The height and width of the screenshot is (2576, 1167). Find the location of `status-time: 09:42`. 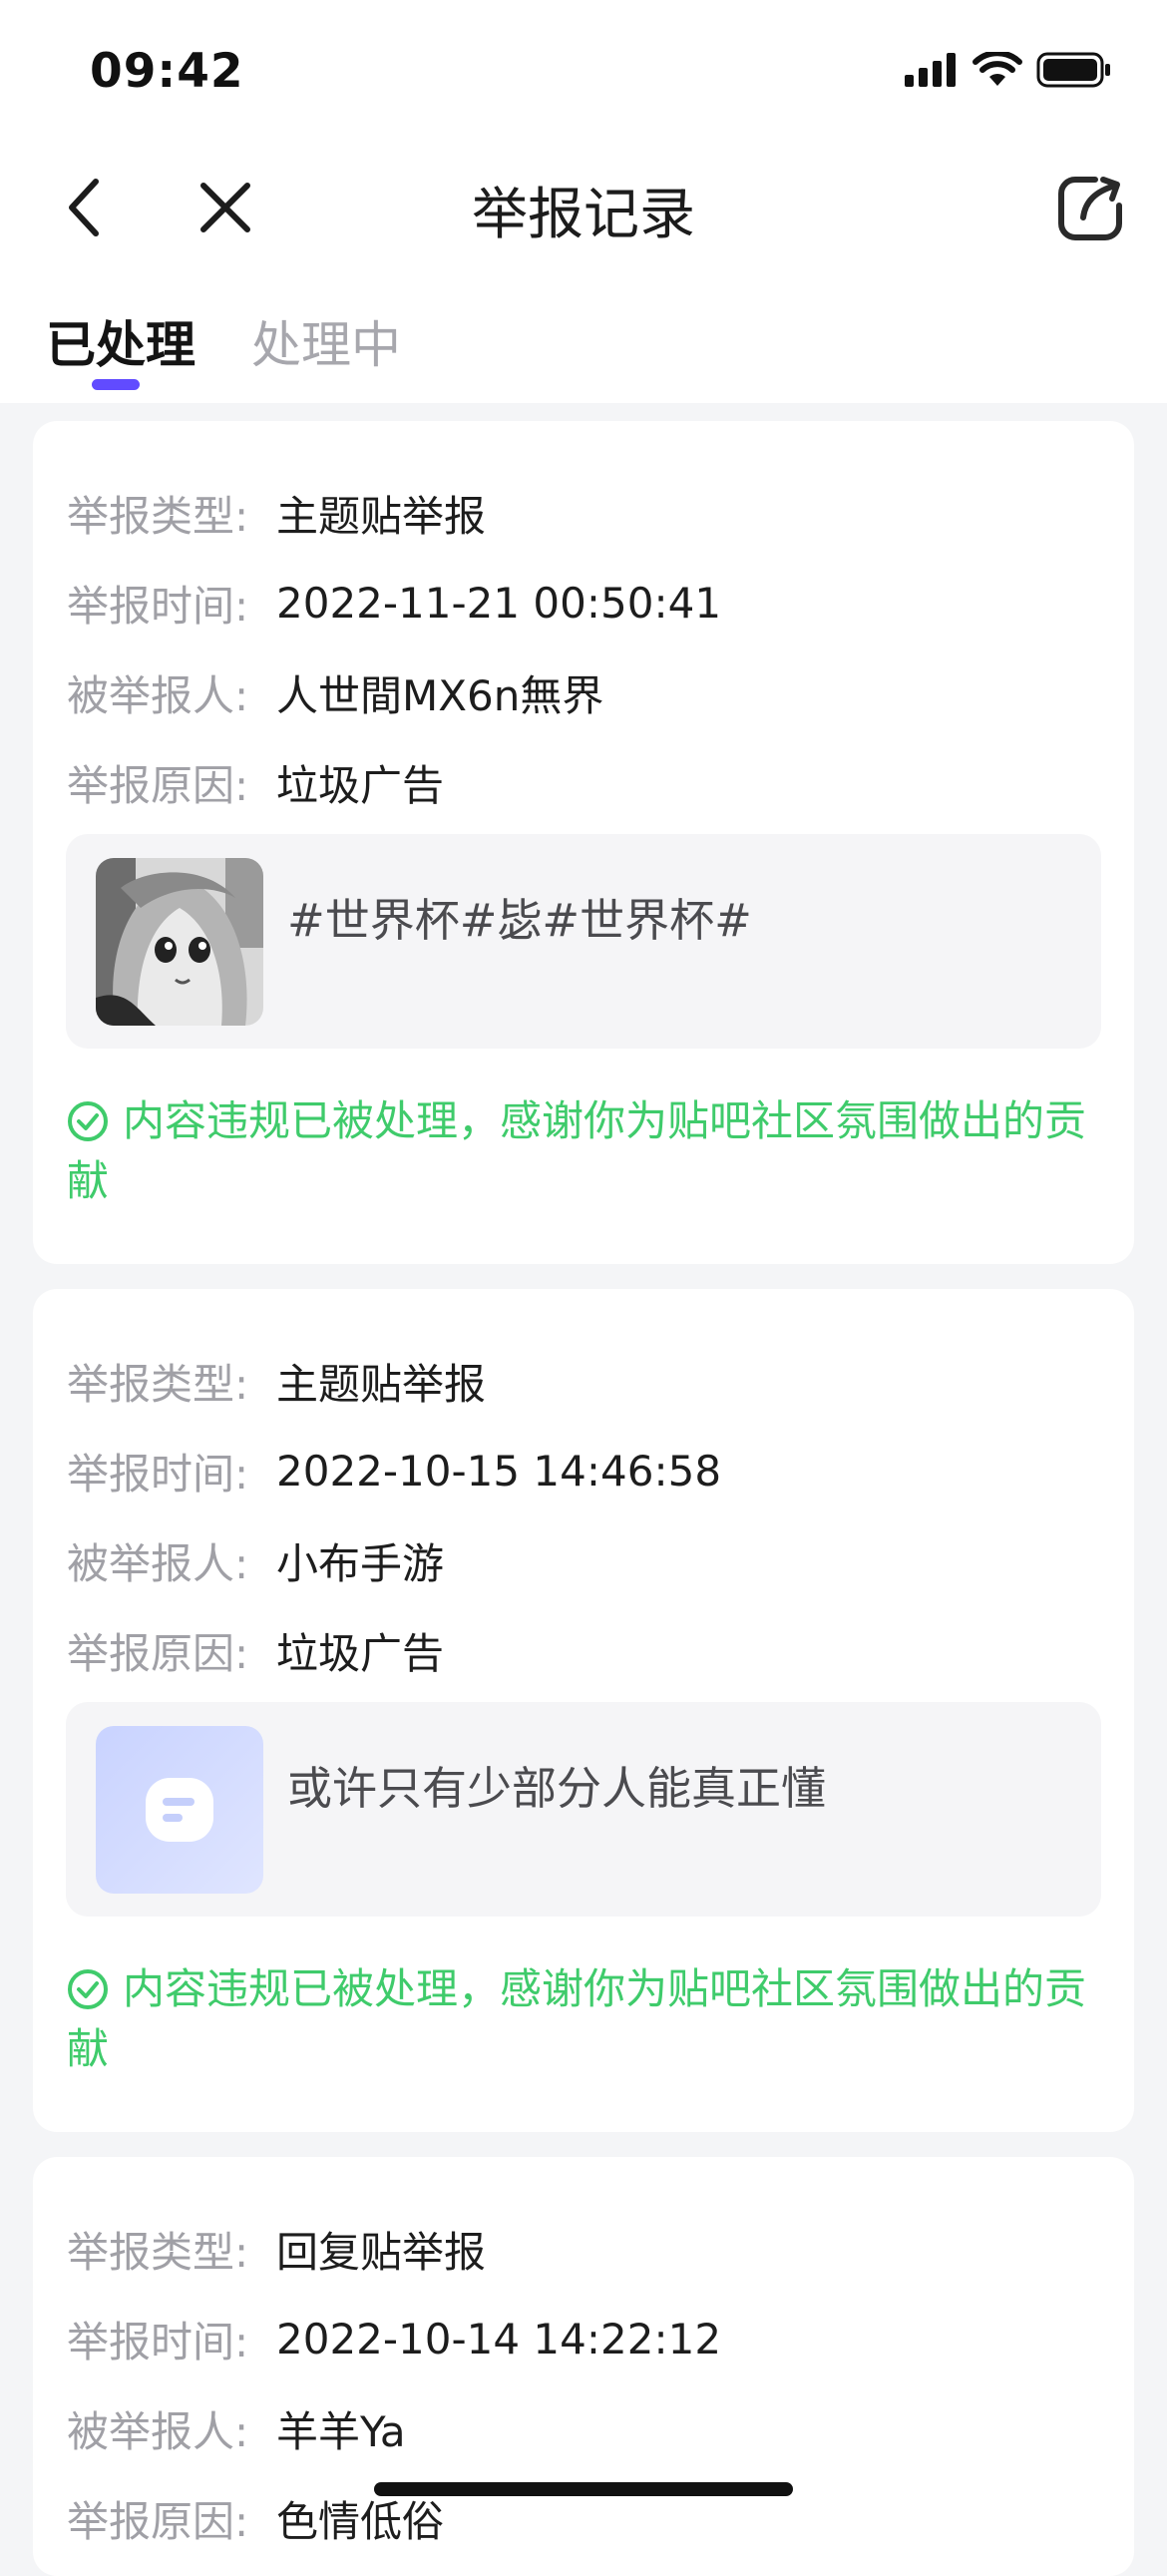

status-time: 09:42 is located at coordinates (167, 71).